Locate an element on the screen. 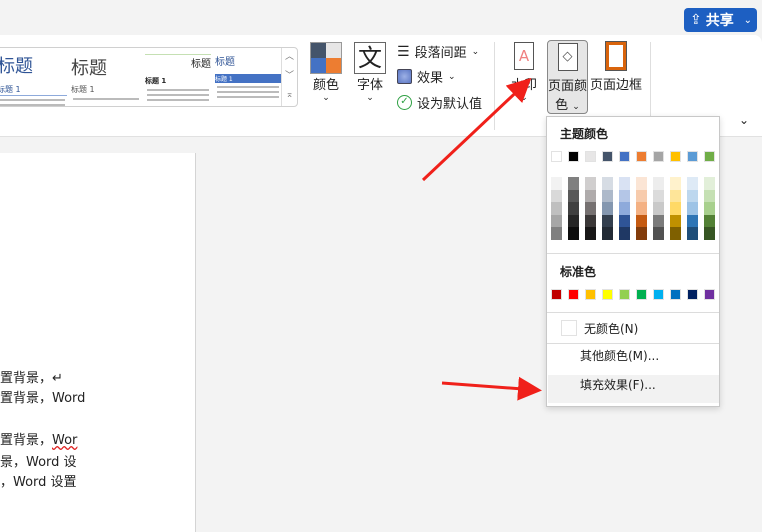 The image size is (762, 532). arrow-to-fill-effects is located at coordinates (491, 388).